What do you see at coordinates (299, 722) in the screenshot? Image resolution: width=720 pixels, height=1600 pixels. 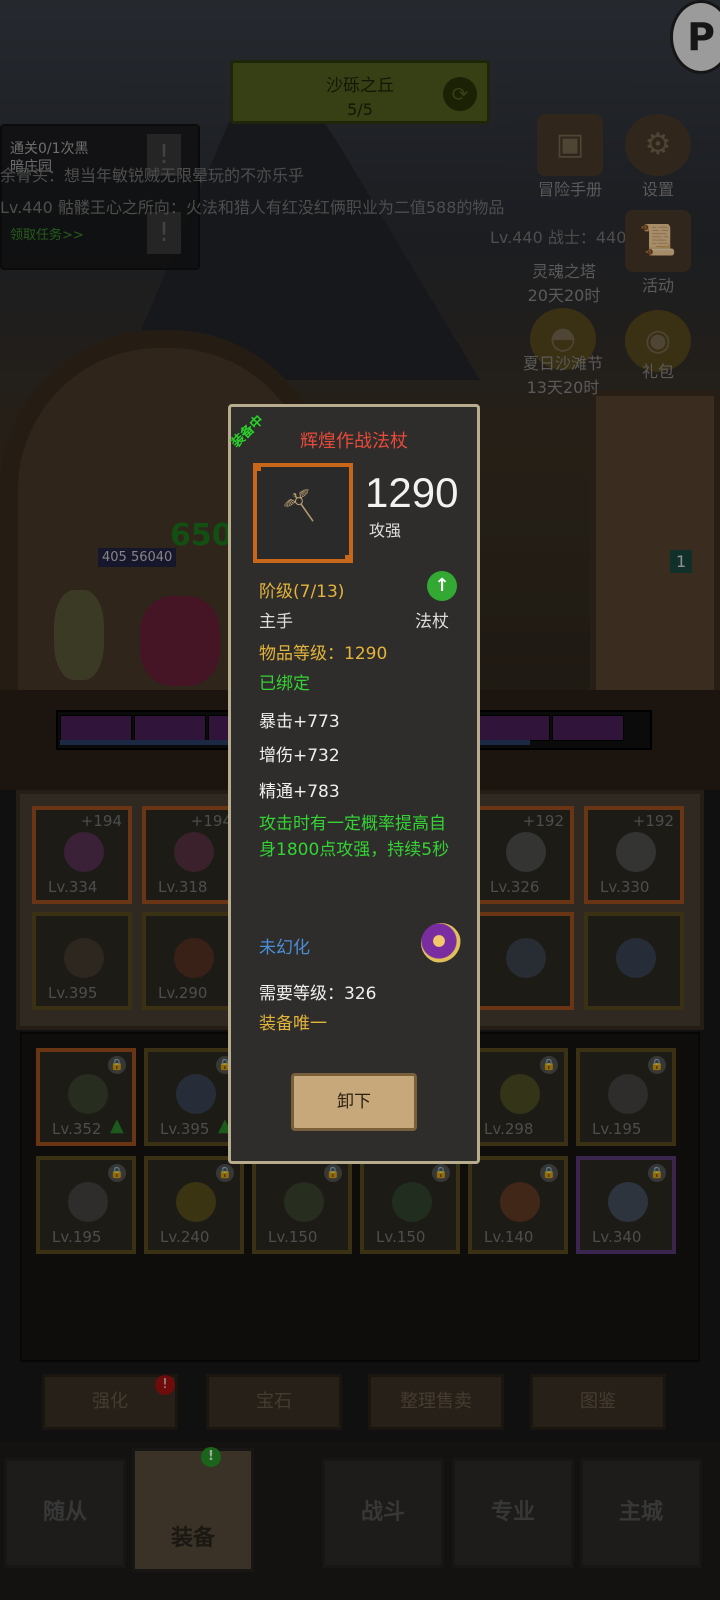 I see `stat-crit: 暴击+773` at bounding box center [299, 722].